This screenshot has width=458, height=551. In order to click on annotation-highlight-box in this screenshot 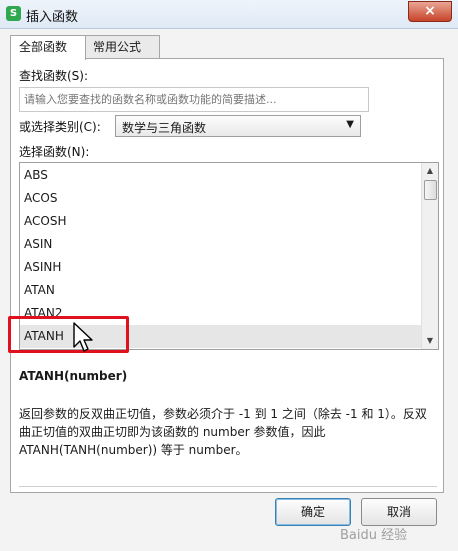, I will do `click(68, 334)`.